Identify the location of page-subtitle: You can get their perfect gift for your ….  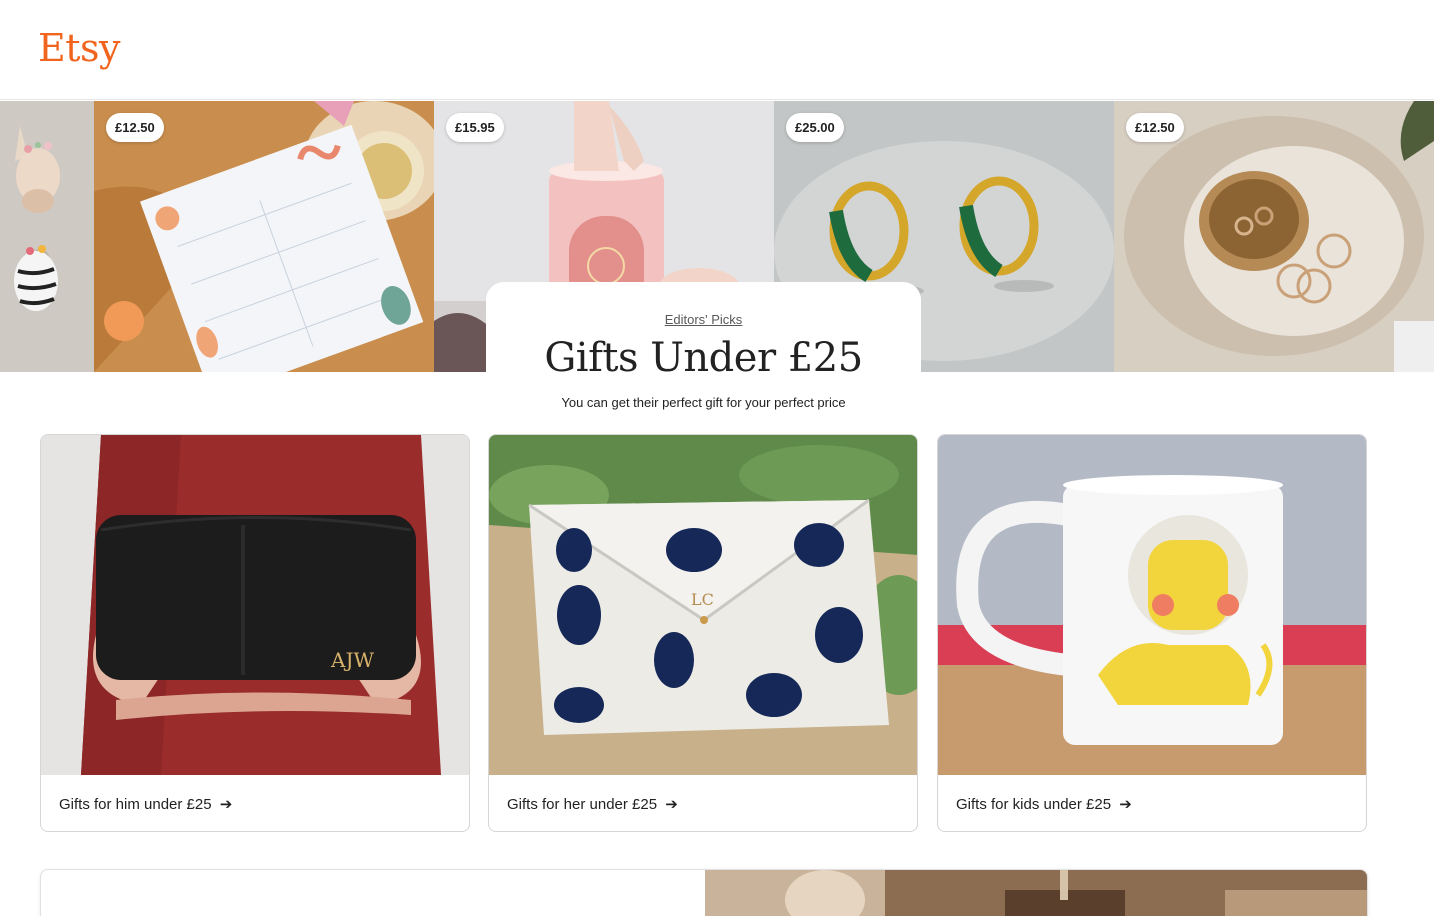
(703, 402).